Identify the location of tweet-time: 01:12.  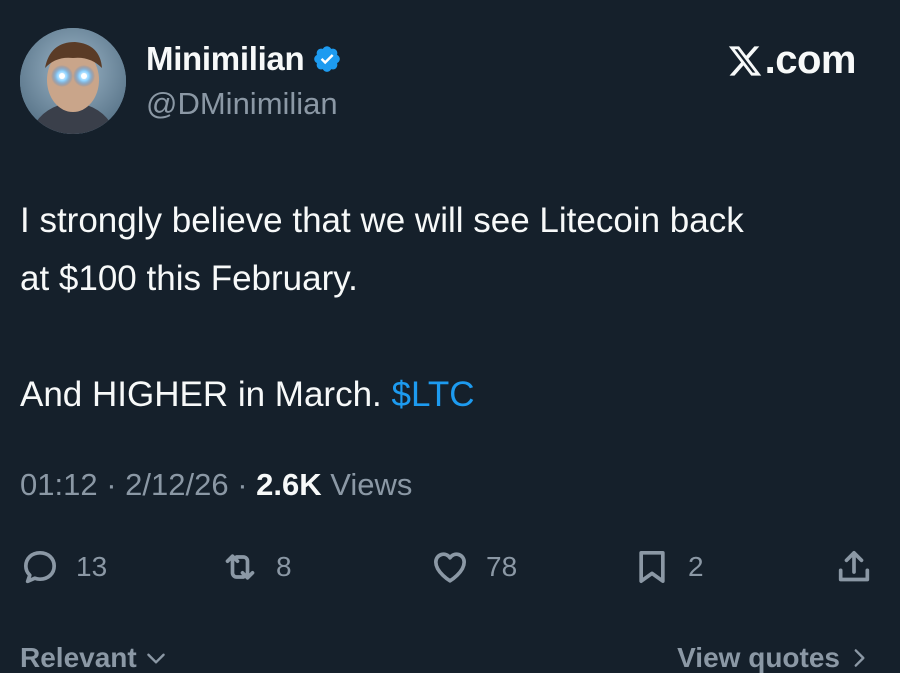
(59, 484).